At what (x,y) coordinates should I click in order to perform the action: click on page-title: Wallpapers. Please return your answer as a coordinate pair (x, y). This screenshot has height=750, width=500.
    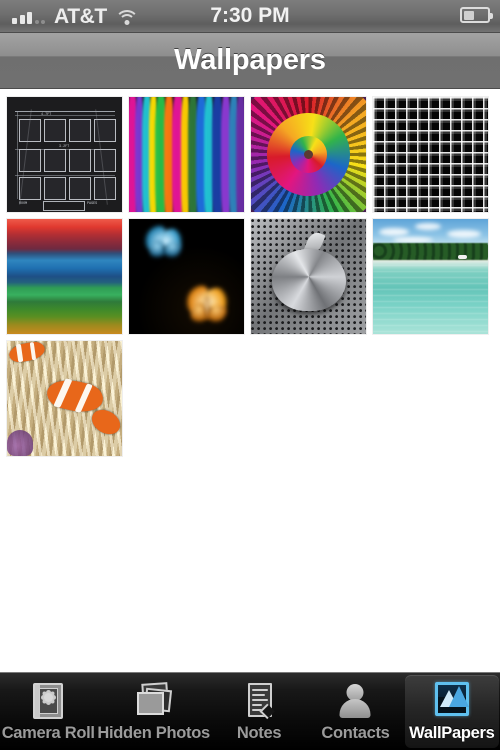
    Looking at the image, I should click on (250, 60).